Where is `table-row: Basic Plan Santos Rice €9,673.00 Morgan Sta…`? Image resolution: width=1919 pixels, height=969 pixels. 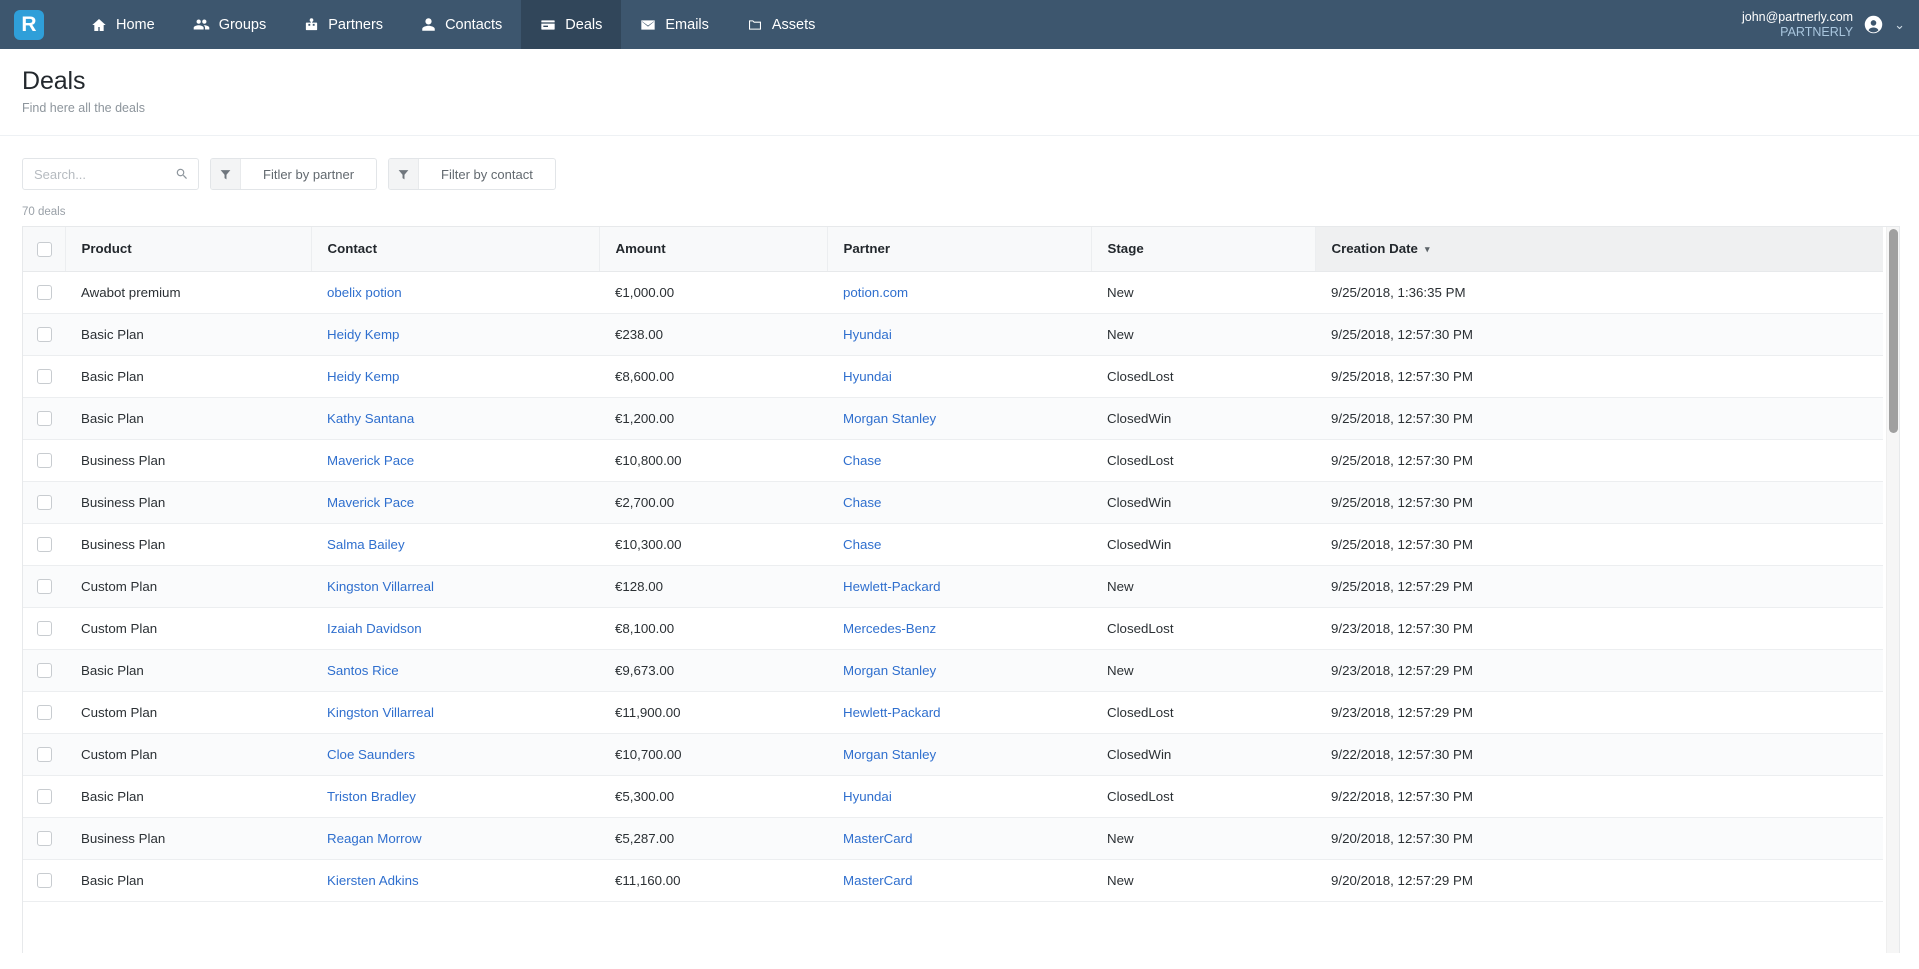
table-row: Basic Plan Santos Rice €9,673.00 Morgan Sta… is located at coordinates (953, 670).